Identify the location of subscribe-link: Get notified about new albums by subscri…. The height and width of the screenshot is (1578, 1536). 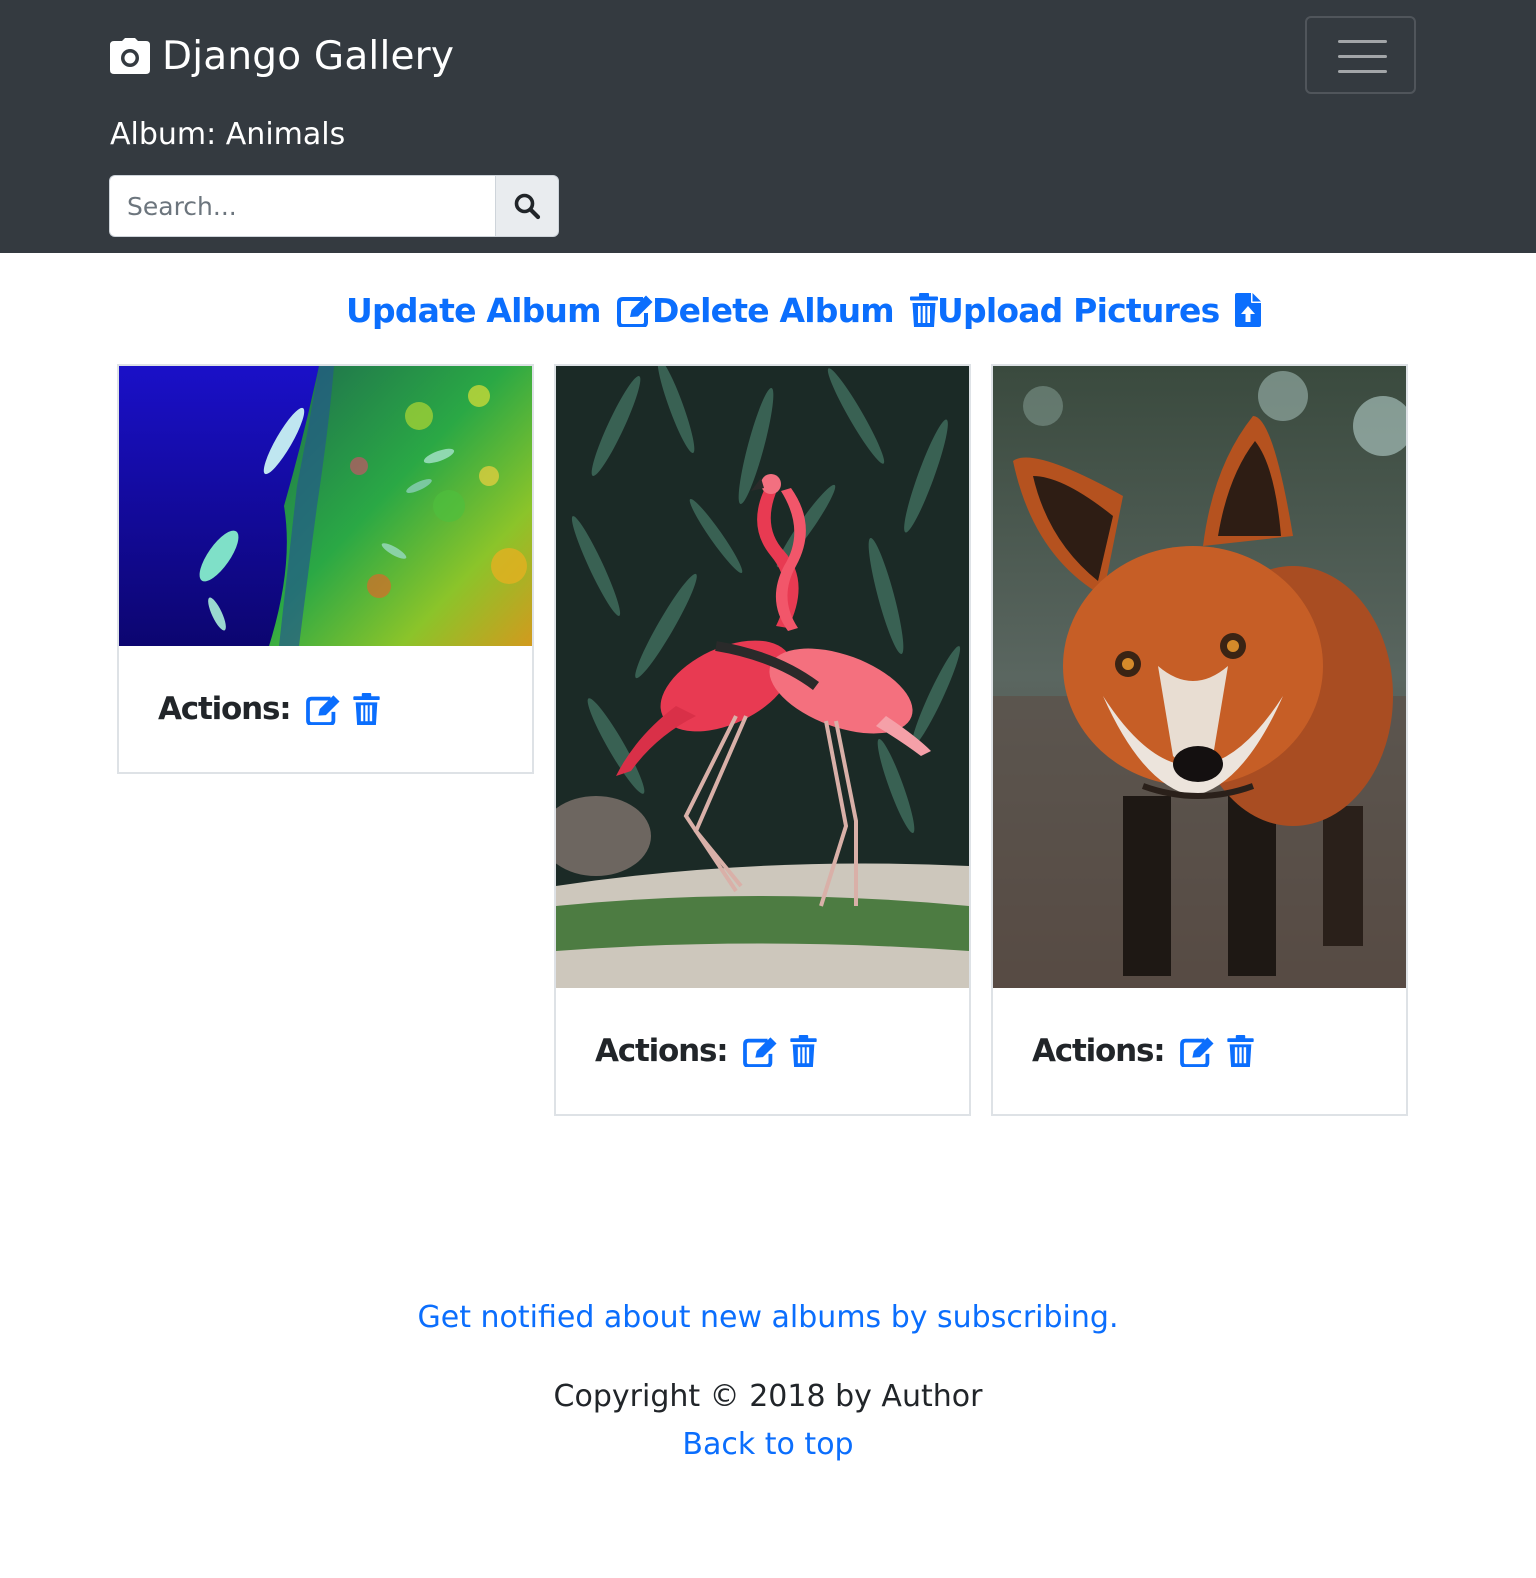
(768, 1317).